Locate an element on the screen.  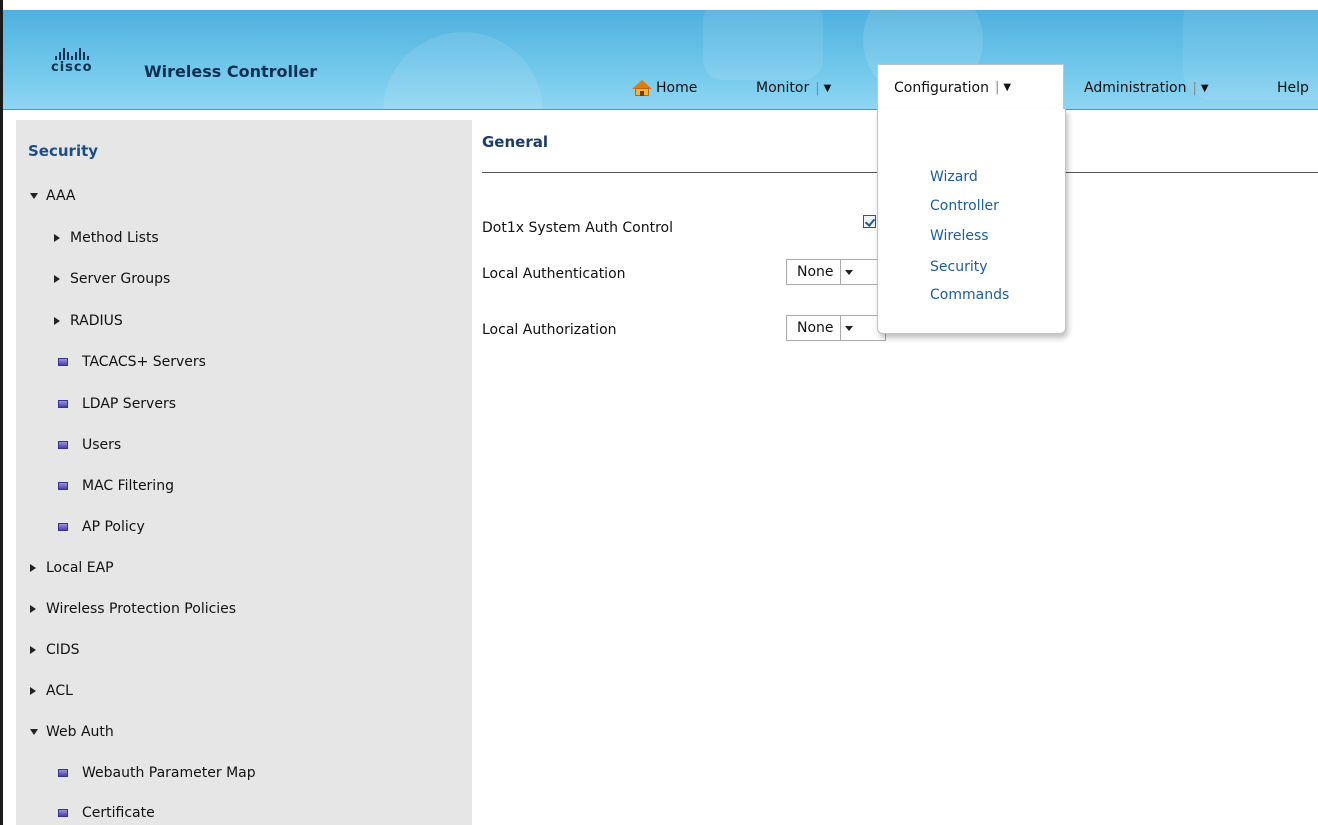
sidebar-item-label: Webauth Parameter Map is located at coordinates (169, 773).